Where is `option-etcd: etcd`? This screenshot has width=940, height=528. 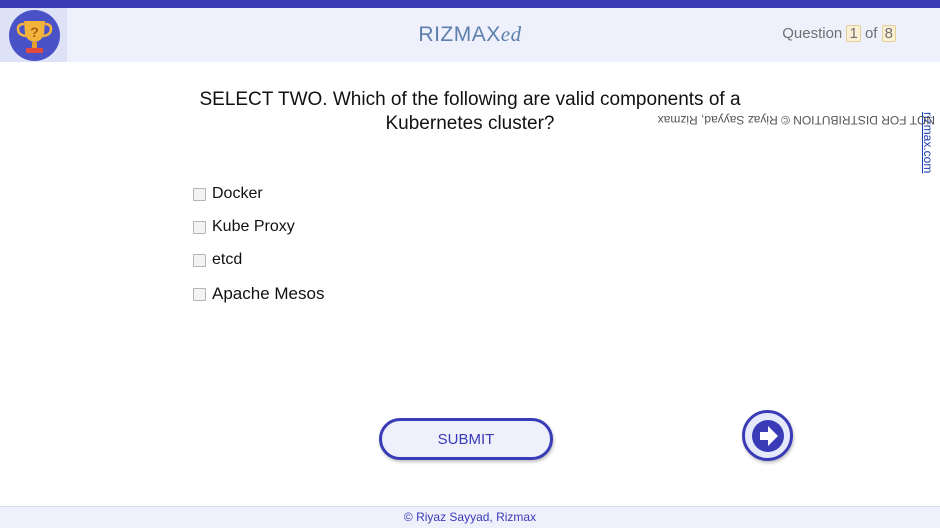 option-etcd: etcd is located at coordinates (217, 260).